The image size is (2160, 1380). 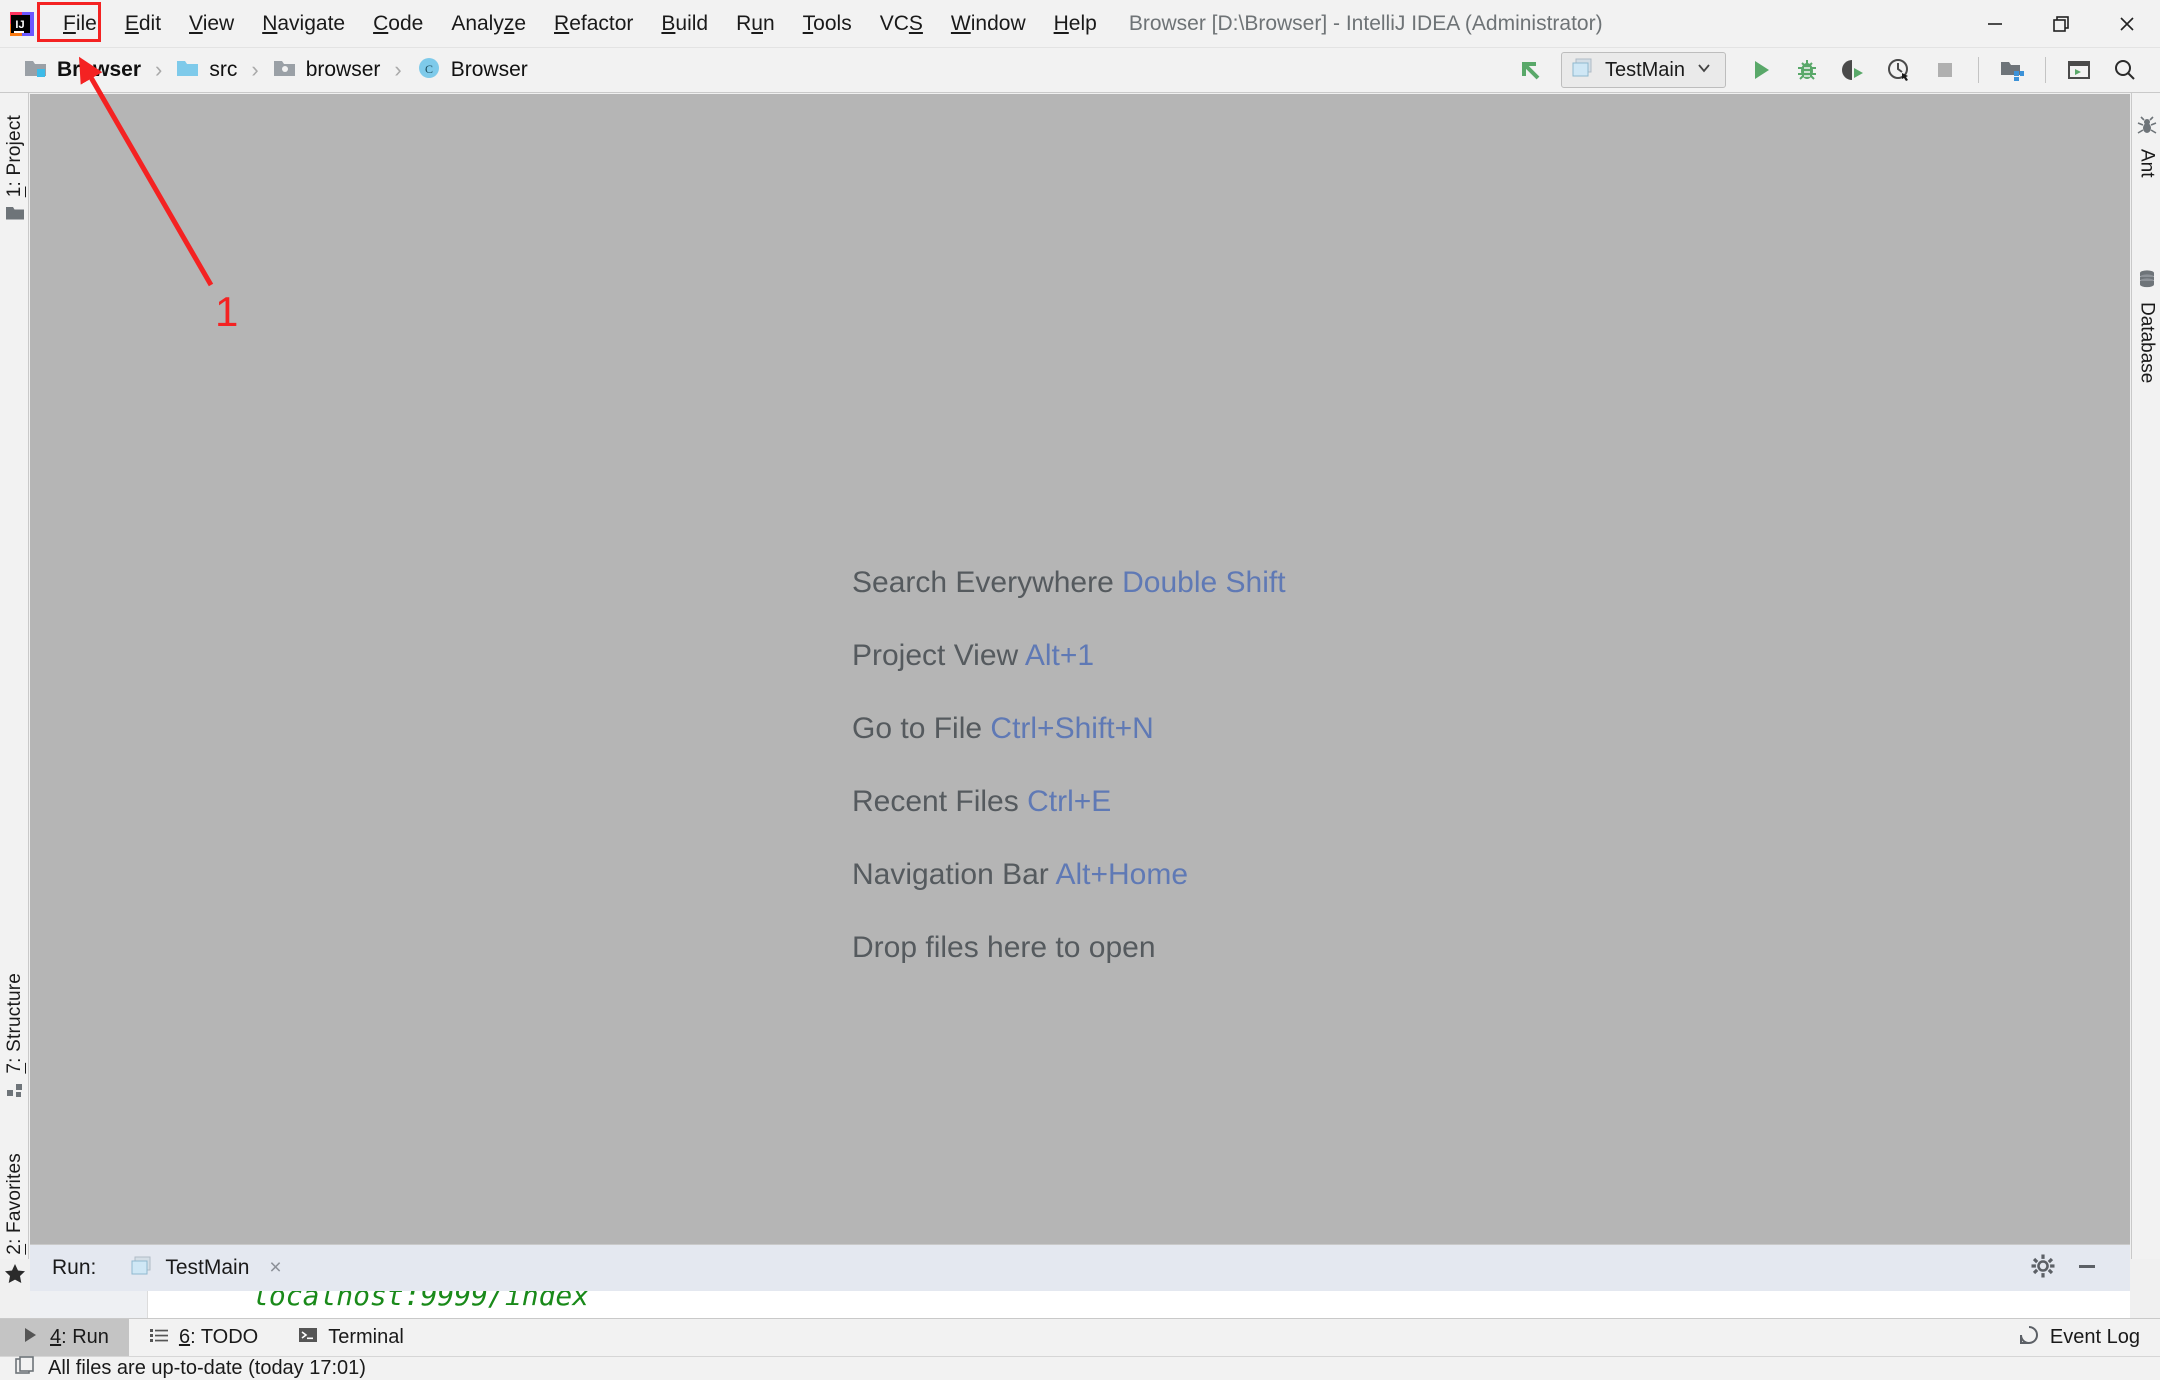 I want to click on run-button, so click(x=1761, y=70).